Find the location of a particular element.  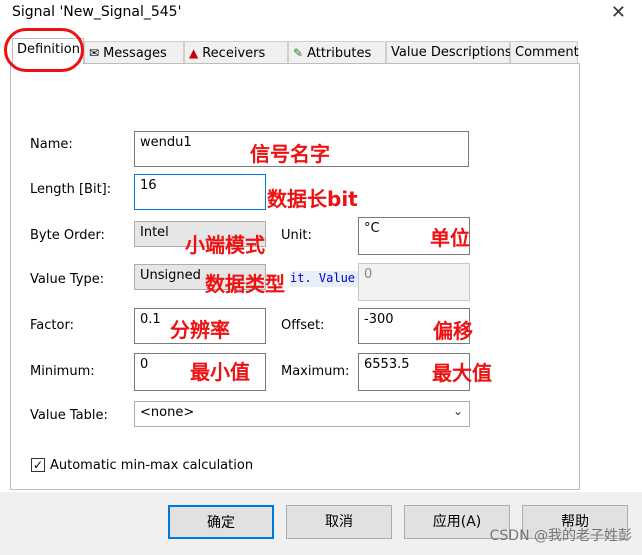

offset-label: Offset: is located at coordinates (303, 325).